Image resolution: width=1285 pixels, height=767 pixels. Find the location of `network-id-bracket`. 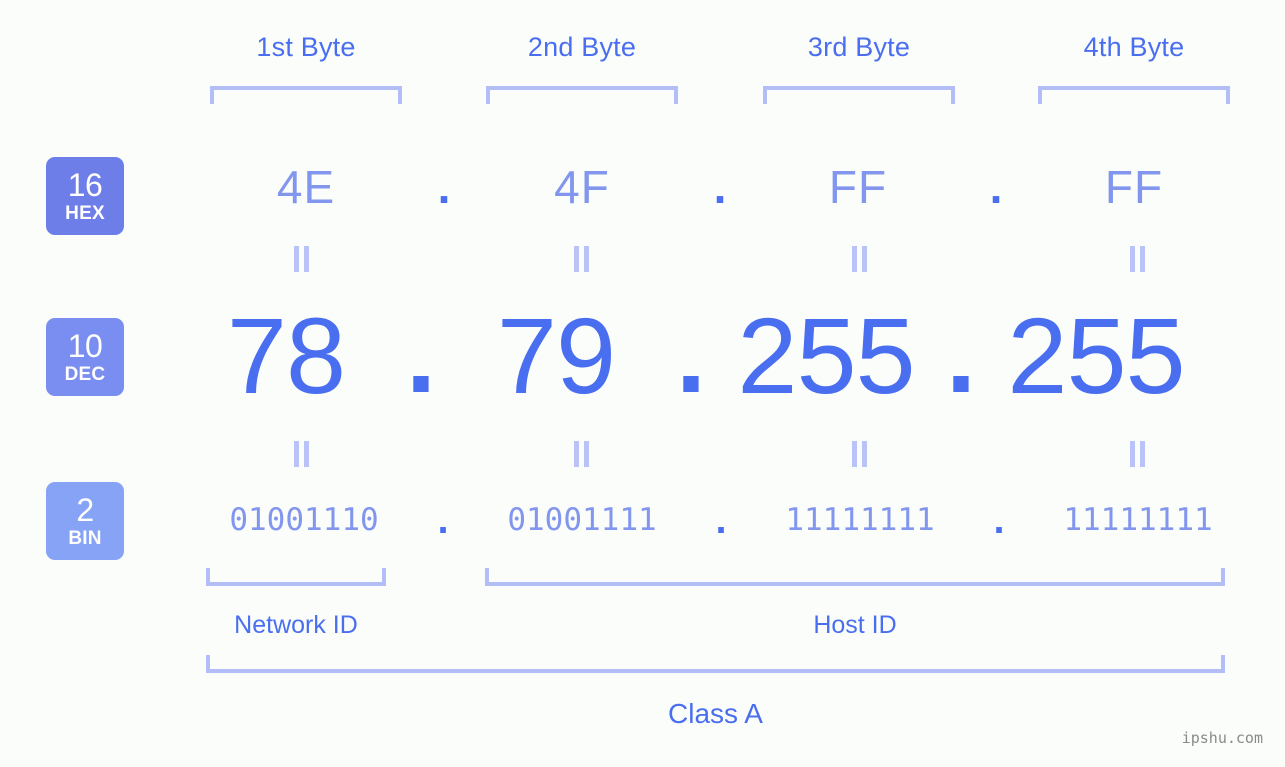

network-id-bracket is located at coordinates (296, 577).